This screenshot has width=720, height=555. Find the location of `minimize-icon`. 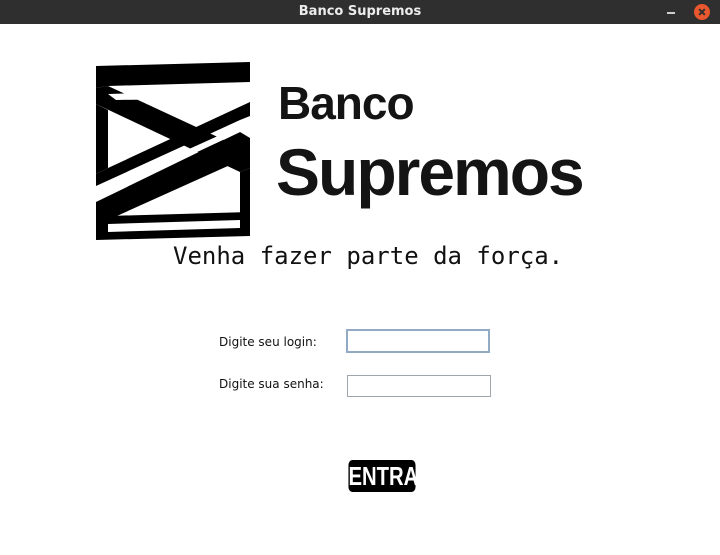

minimize-icon is located at coordinates (672, 12).